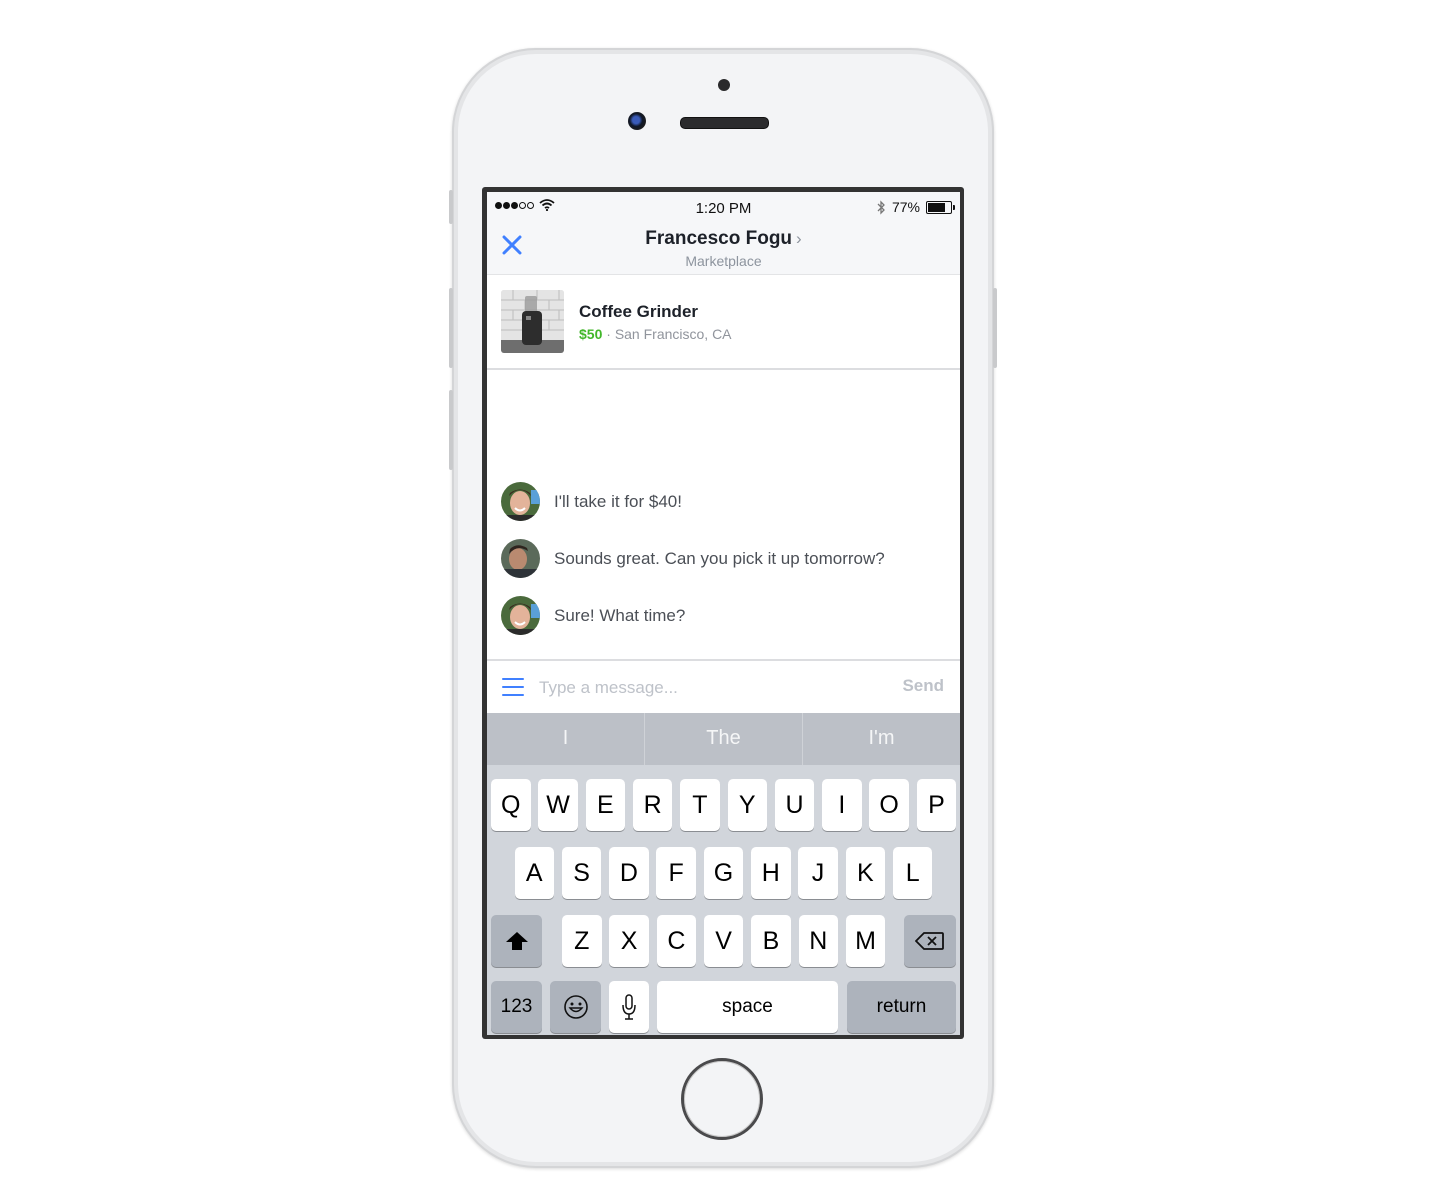 Image resolution: width=1442 pixels, height=1202 pixels. What do you see at coordinates (905, 207) in the screenshot?
I see `battery-percent: 77%` at bounding box center [905, 207].